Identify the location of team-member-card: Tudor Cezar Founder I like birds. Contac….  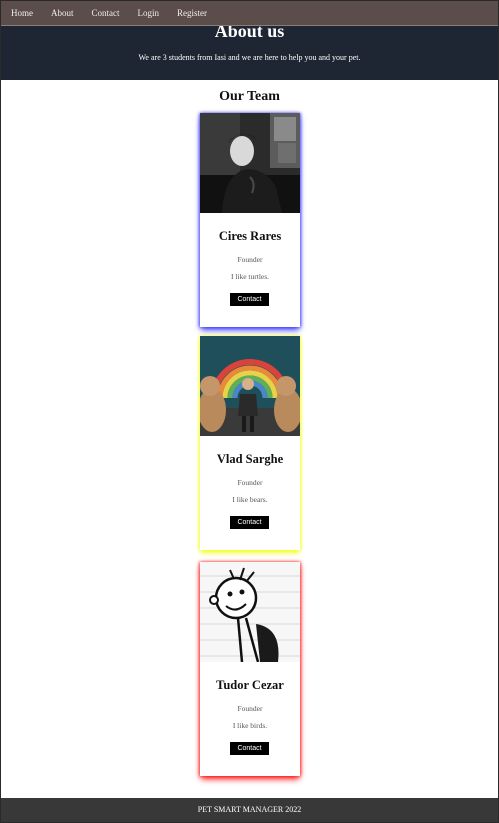
(250, 669).